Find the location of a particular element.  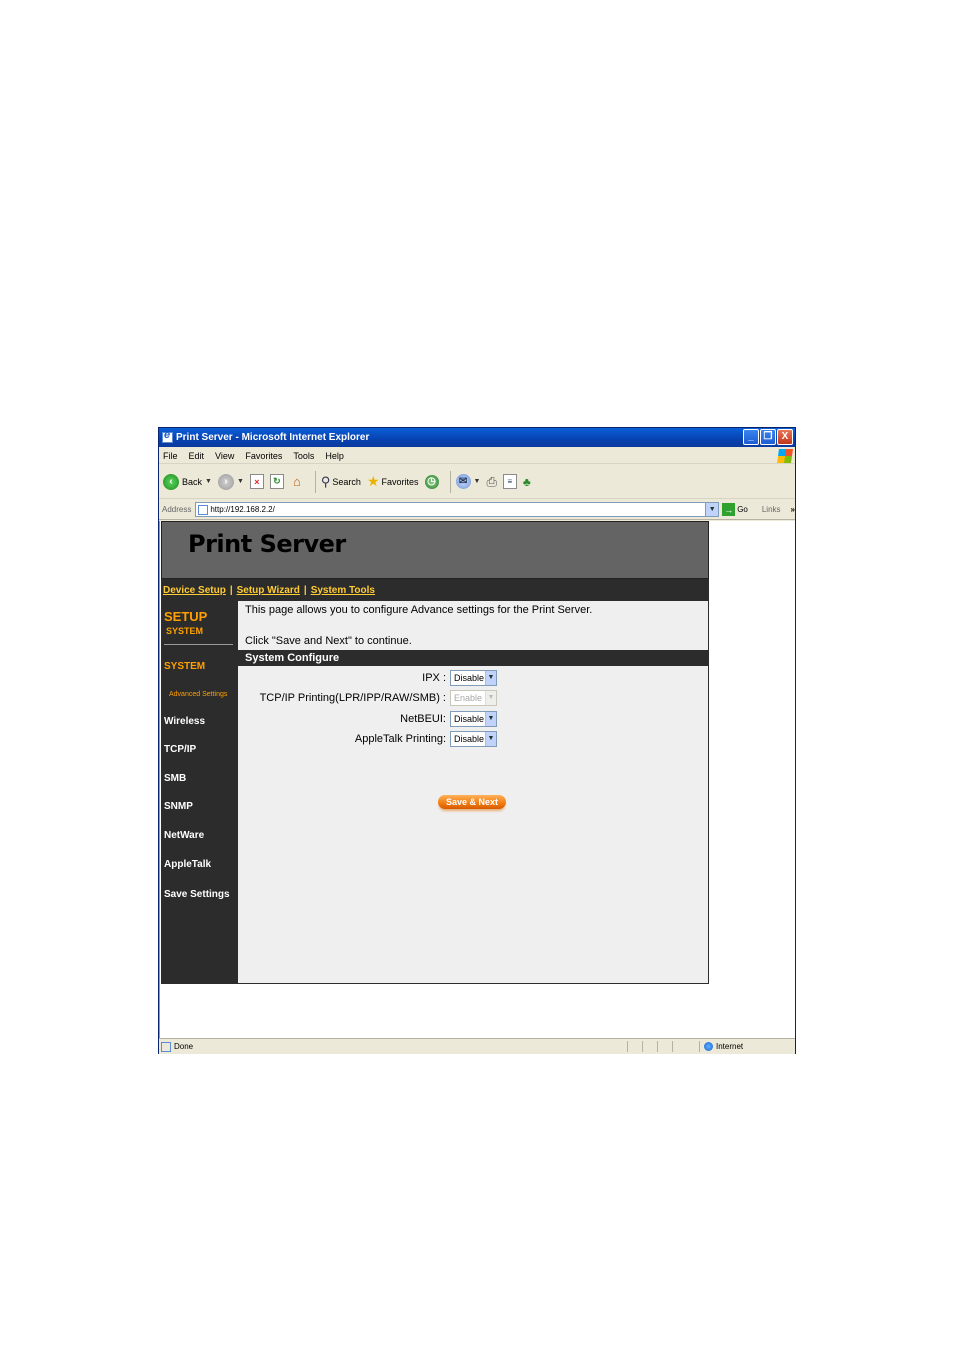

ipx-select: Disable ▼ is located at coordinates (473, 678).